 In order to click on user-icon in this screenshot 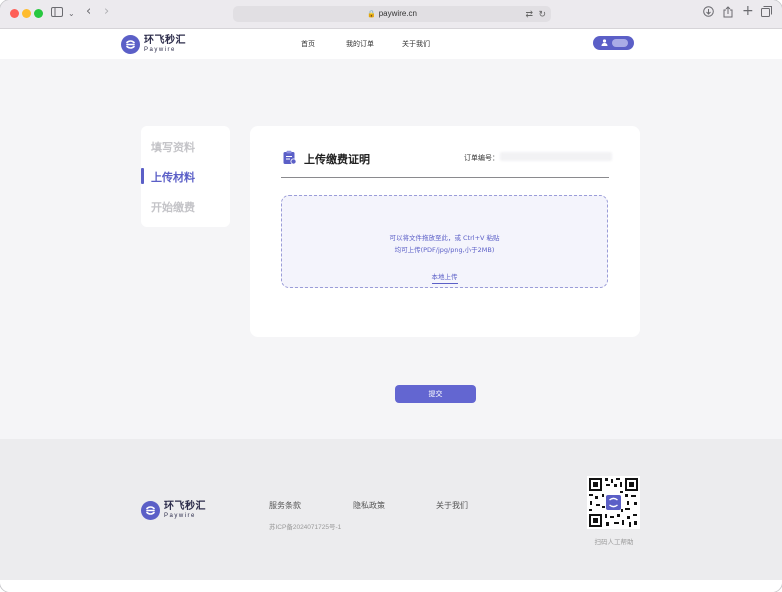, I will do `click(604, 43)`.